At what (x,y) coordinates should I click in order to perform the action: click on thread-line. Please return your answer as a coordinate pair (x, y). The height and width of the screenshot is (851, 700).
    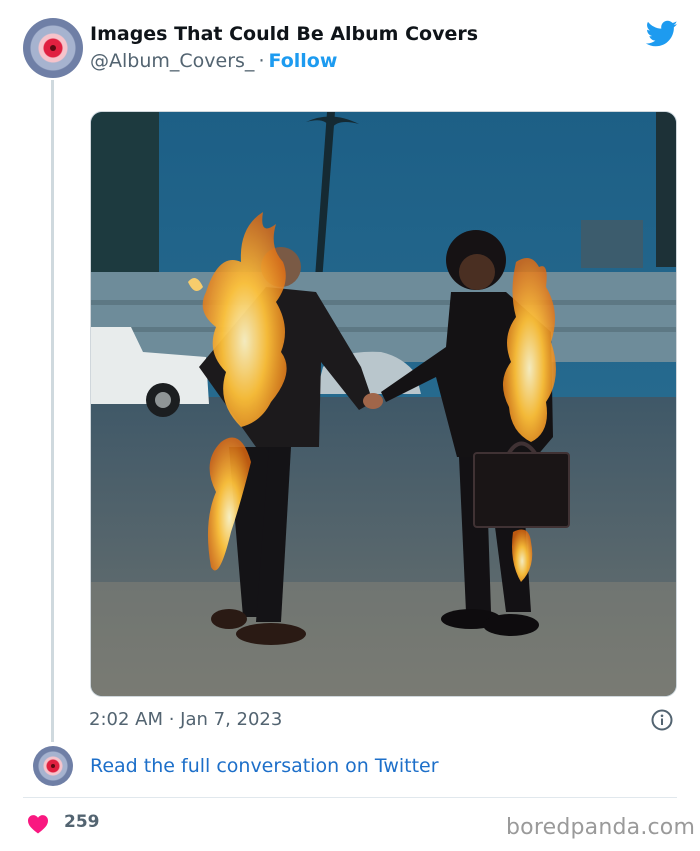
    Looking at the image, I should click on (52, 411).